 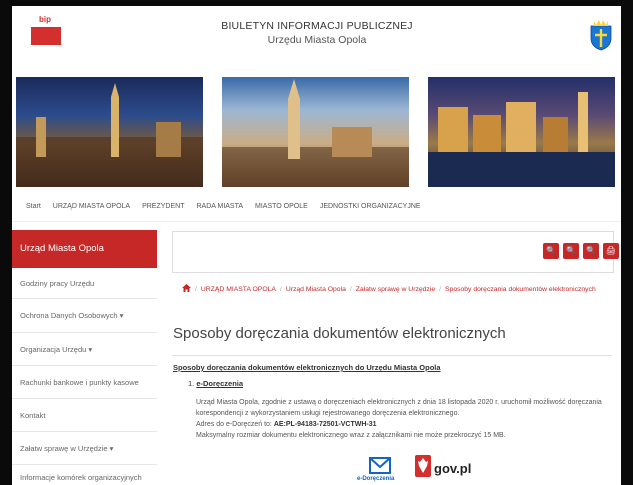 I want to click on sidebar-item-rachunki: Rachunki bankowe i punkty kasowe, so click(x=84, y=382).